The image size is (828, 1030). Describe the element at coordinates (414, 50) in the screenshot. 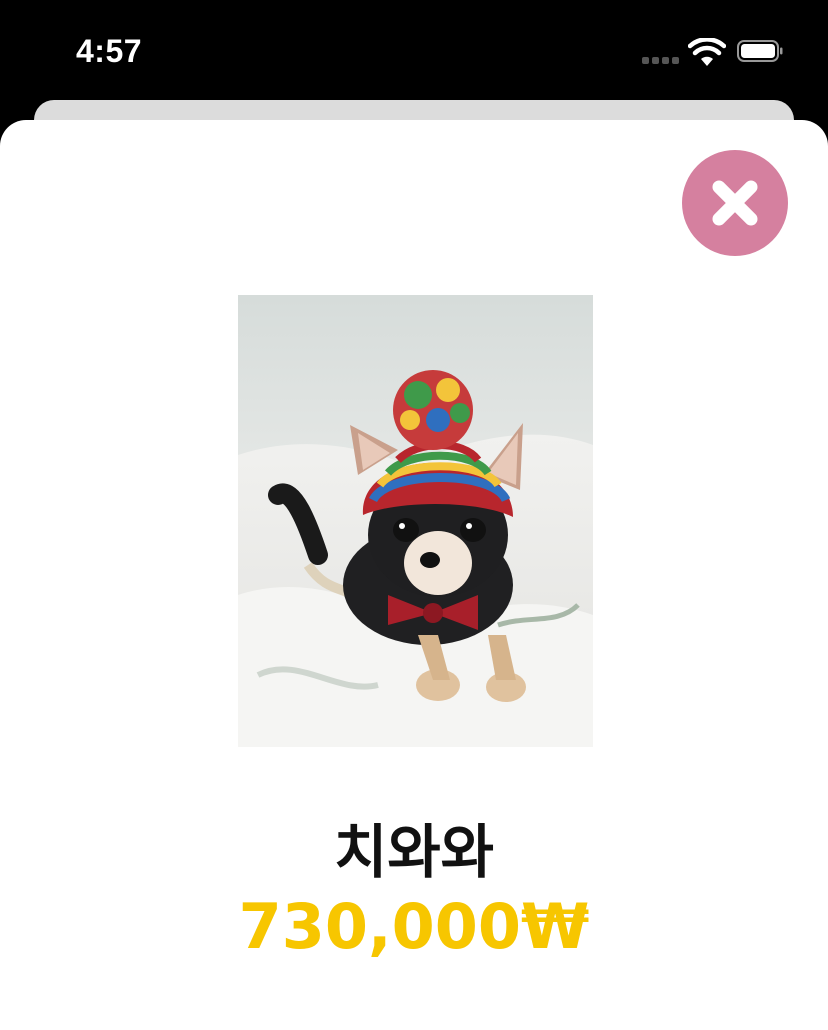

I see `status-bar: 4:57` at that location.